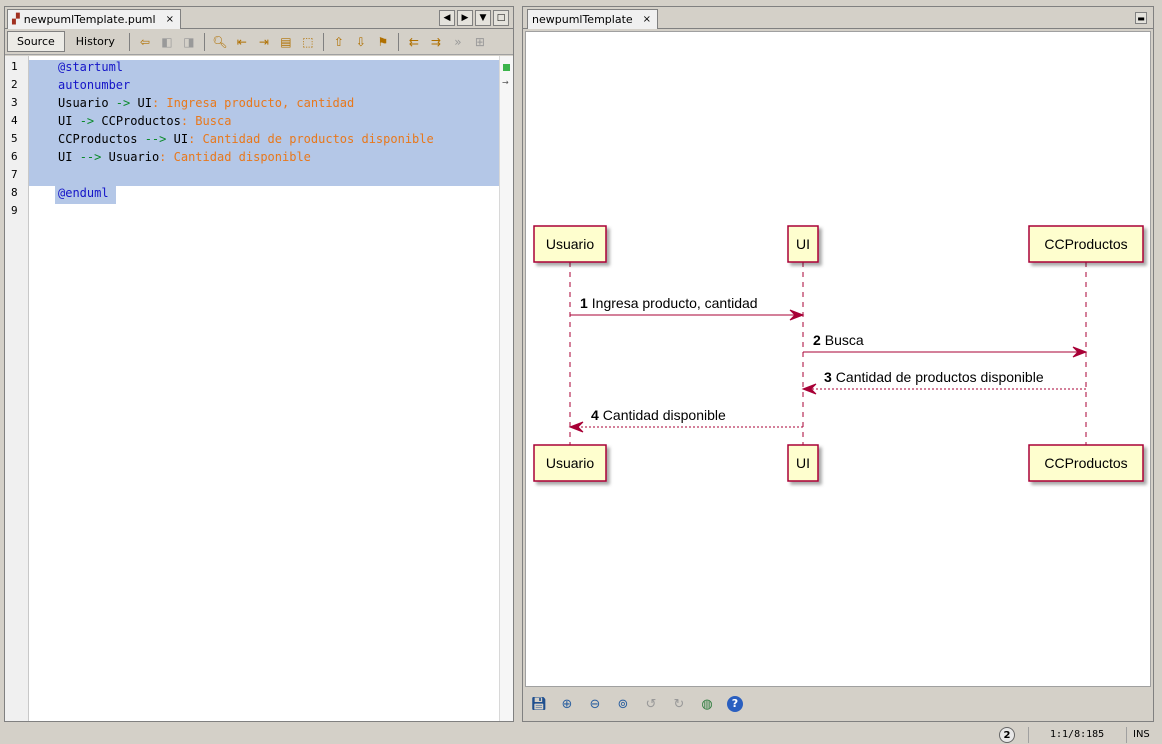  I want to click on code-token: : Cantidad de productos disponible, so click(311, 139).